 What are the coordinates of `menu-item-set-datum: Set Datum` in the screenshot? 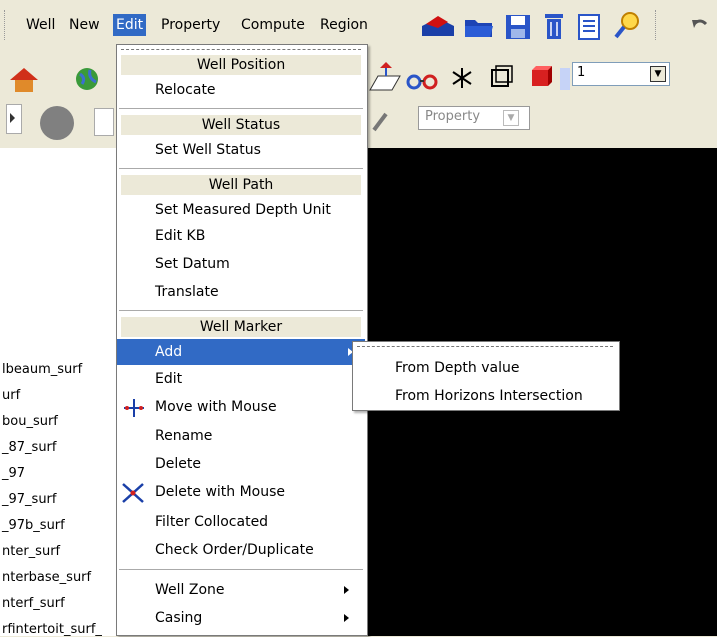 It's located at (241, 264).